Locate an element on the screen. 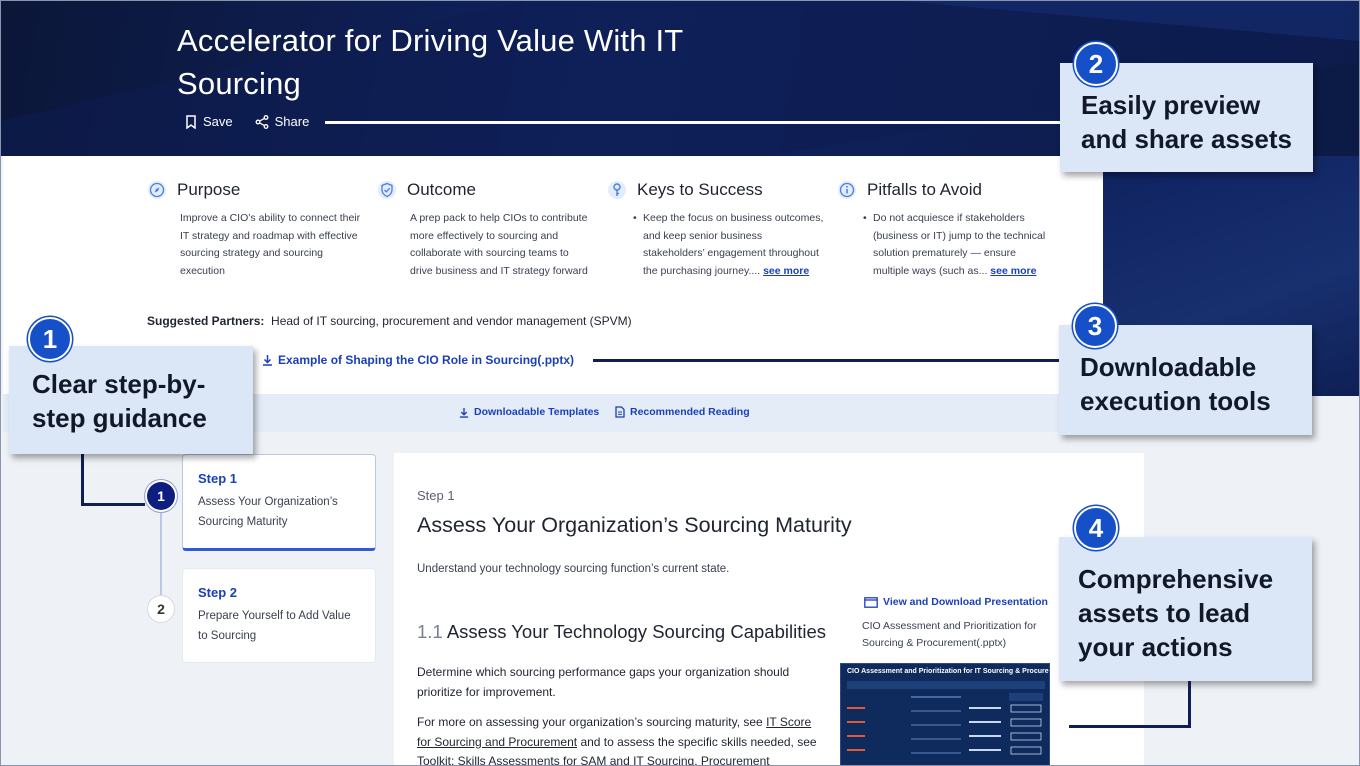 The width and height of the screenshot is (1360, 766). share-icon is located at coordinates (262, 121).